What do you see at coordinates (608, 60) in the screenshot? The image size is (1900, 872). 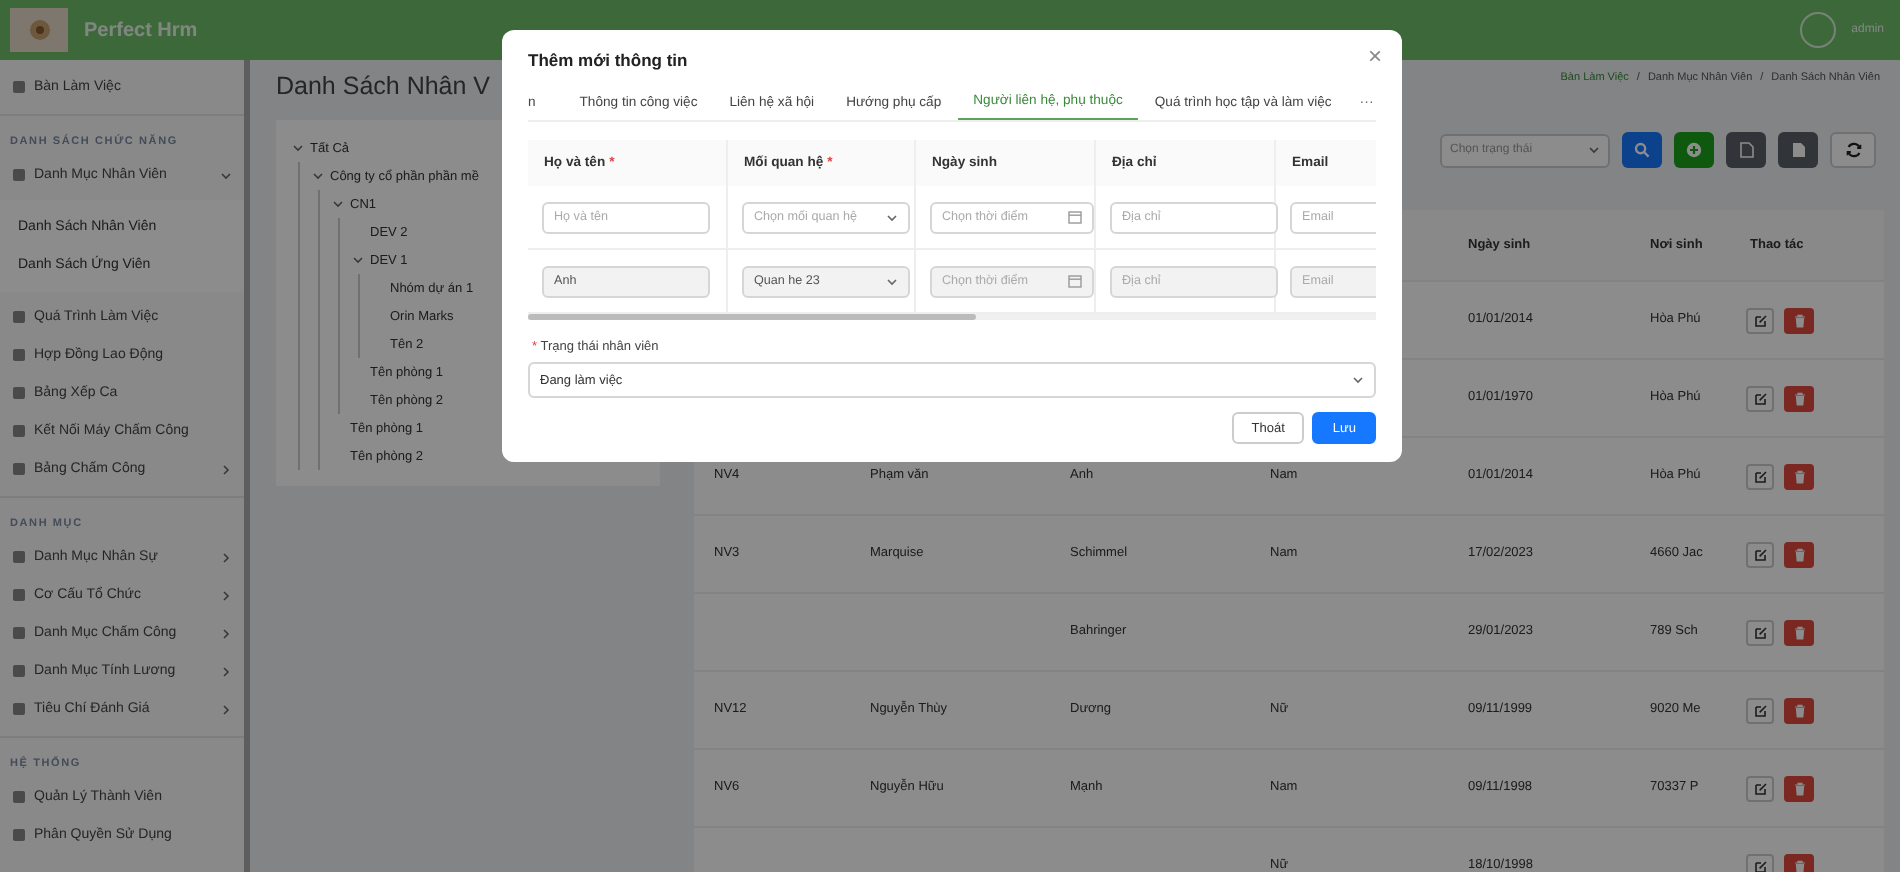 I see `dialog-title: Thêm mới thông tin` at bounding box center [608, 60].